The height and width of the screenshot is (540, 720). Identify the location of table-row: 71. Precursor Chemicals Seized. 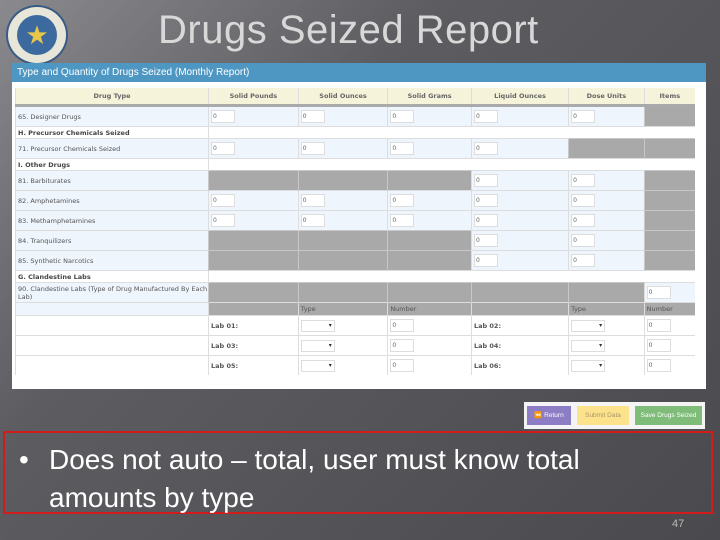
(355, 148).